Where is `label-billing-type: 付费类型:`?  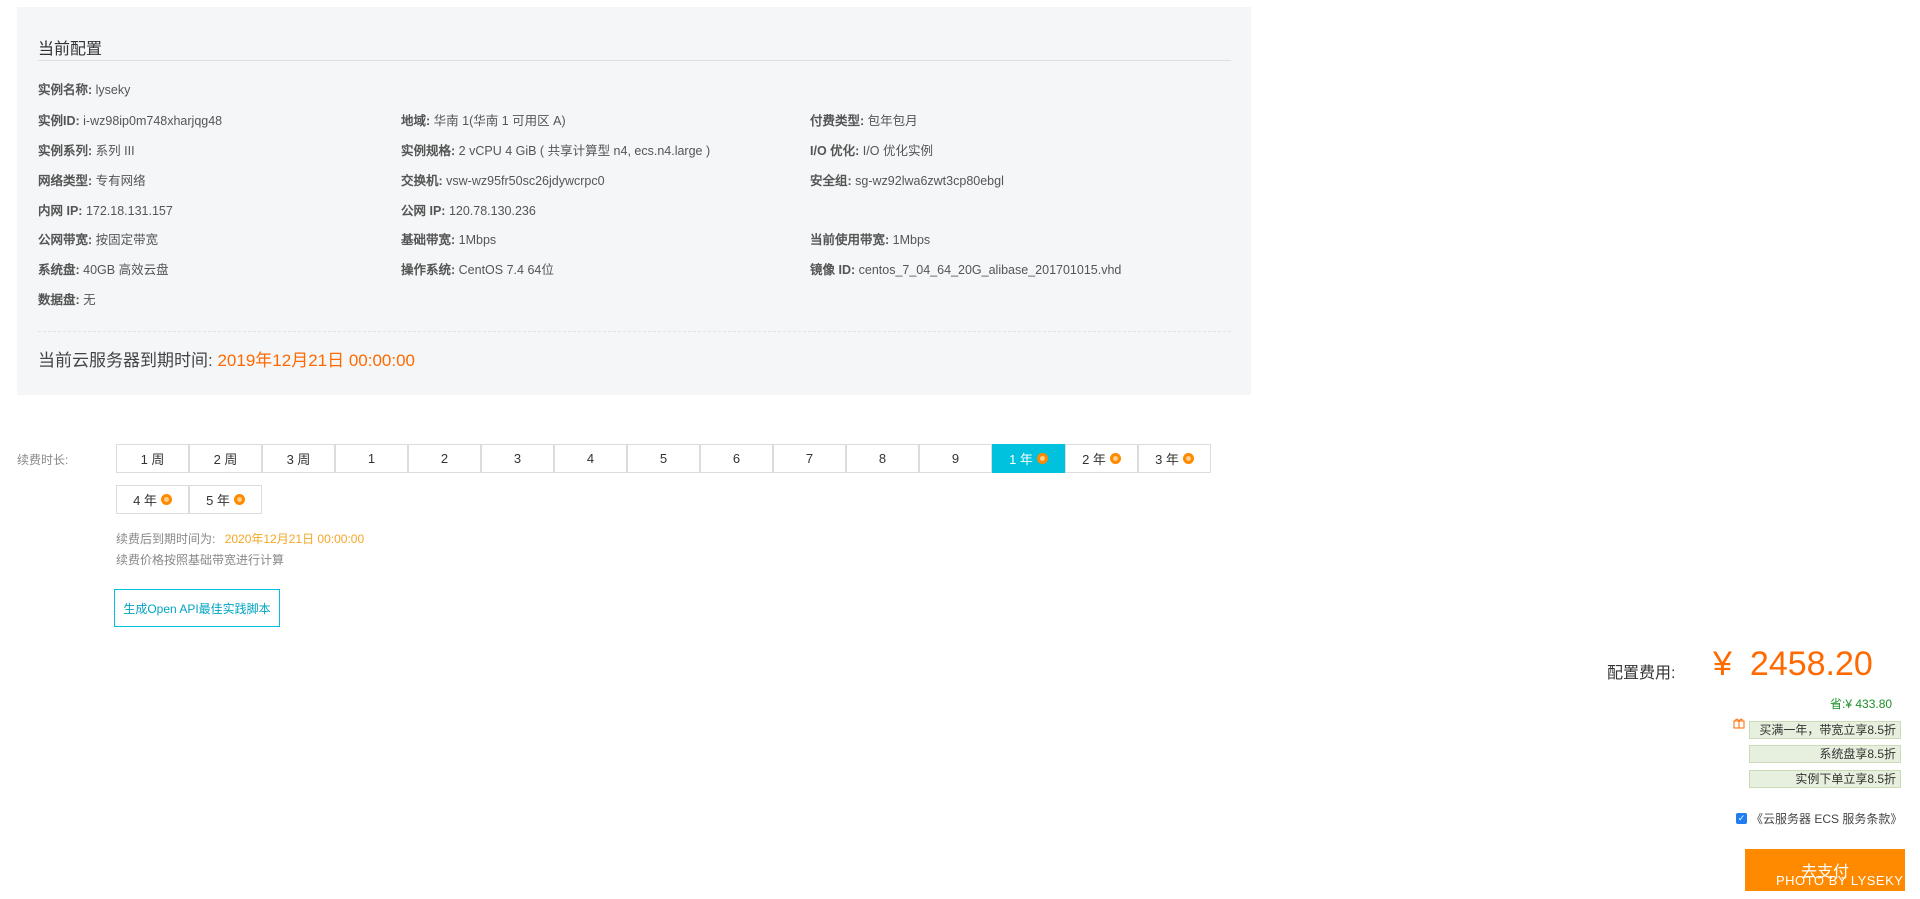 label-billing-type: 付费类型: is located at coordinates (837, 121).